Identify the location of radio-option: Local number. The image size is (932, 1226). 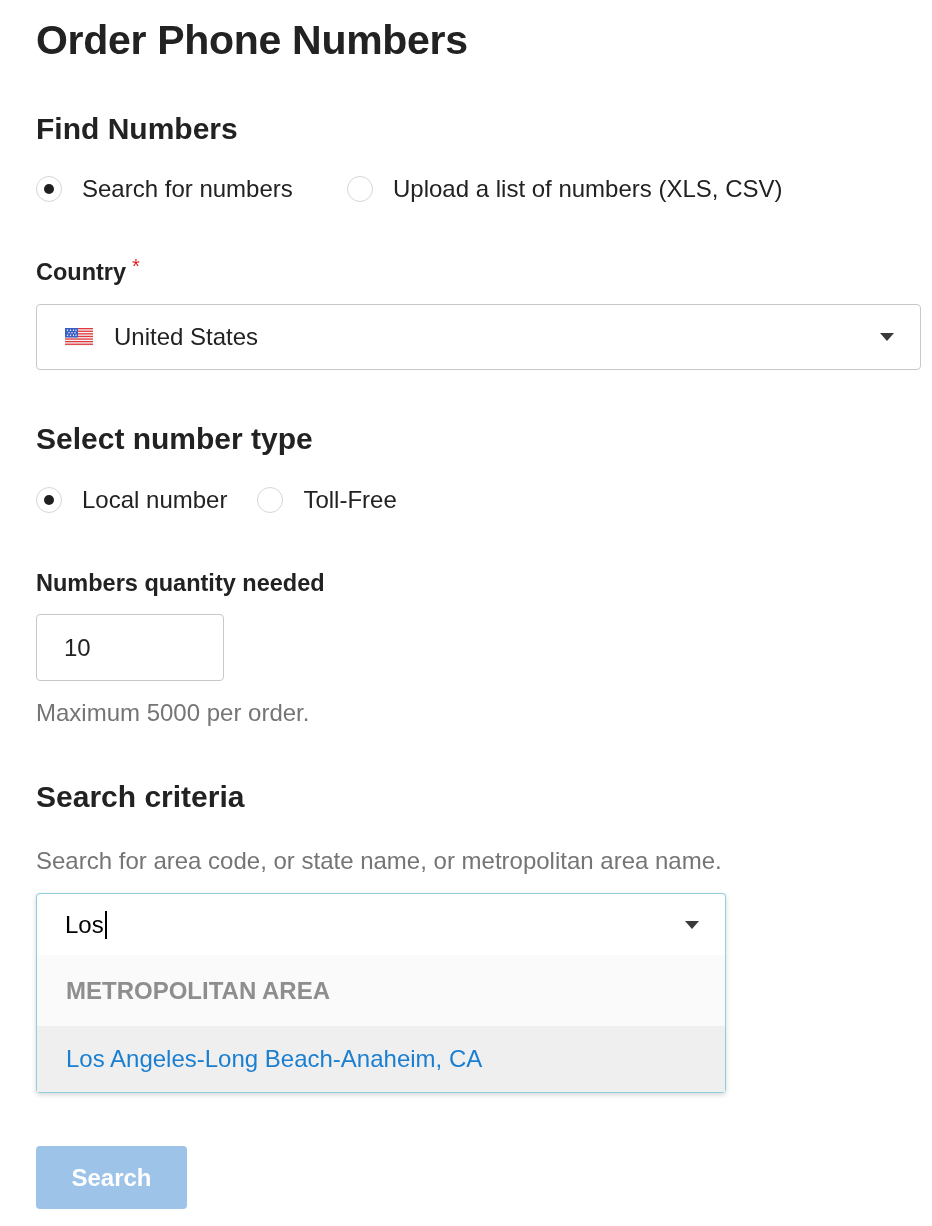
(132, 500).